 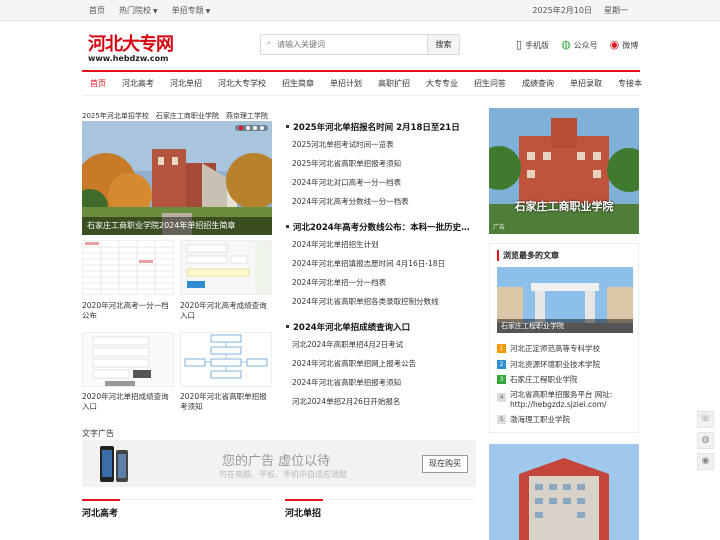 I want to click on thumb-guide, so click(x=226, y=359).